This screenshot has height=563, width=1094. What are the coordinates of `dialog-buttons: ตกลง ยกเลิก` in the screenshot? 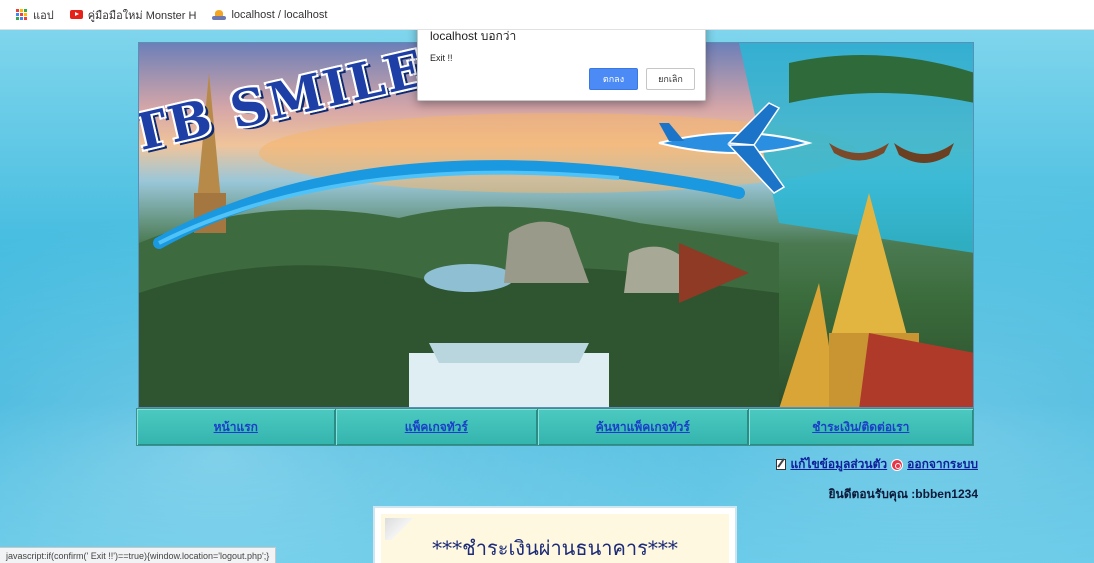 It's located at (642, 79).